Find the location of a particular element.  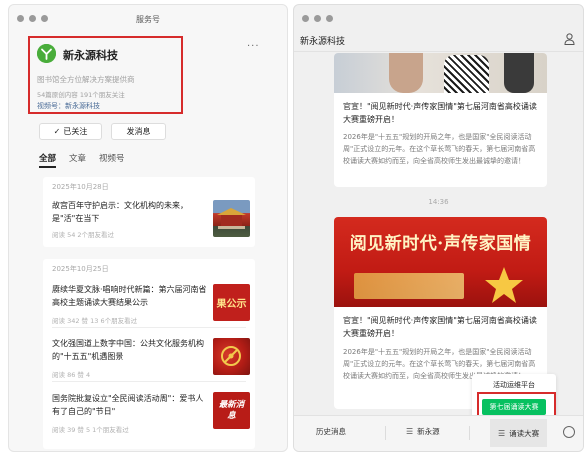

menu-label: 历史消息 is located at coordinates (331, 431).